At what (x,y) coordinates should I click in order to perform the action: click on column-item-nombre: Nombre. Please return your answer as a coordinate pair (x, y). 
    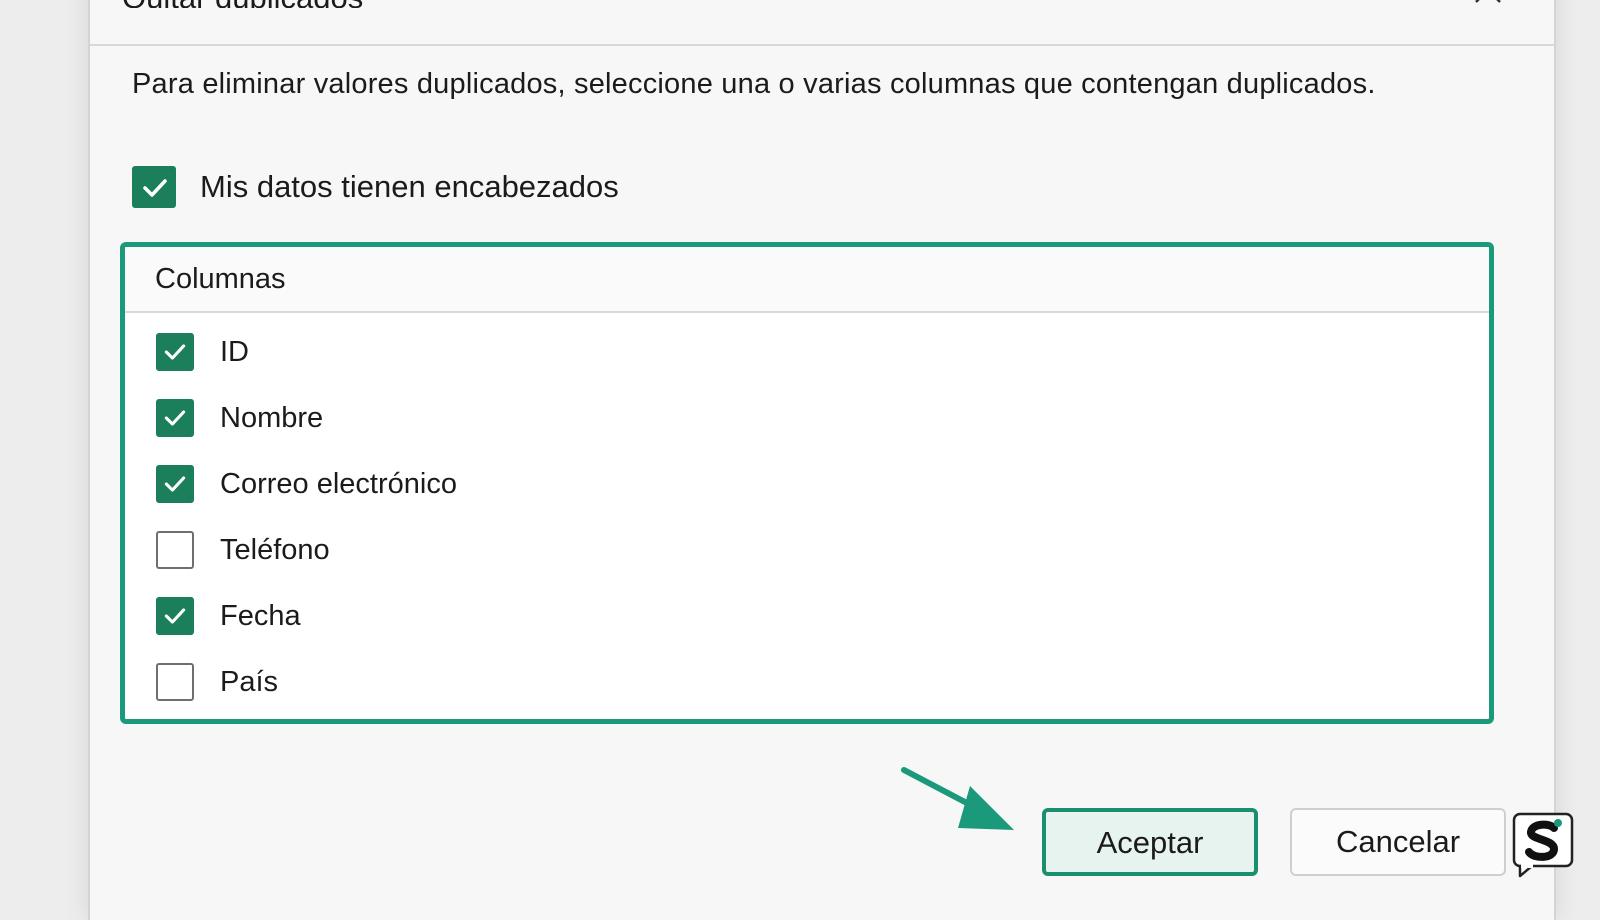
    Looking at the image, I should click on (239, 418).